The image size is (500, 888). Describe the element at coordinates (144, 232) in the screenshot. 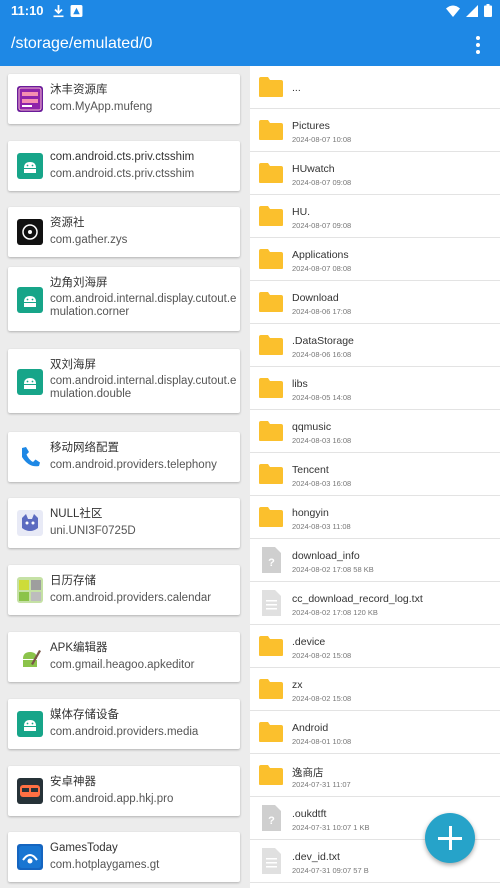

I see `app-texts: 资源社 com.gather.zys` at that location.